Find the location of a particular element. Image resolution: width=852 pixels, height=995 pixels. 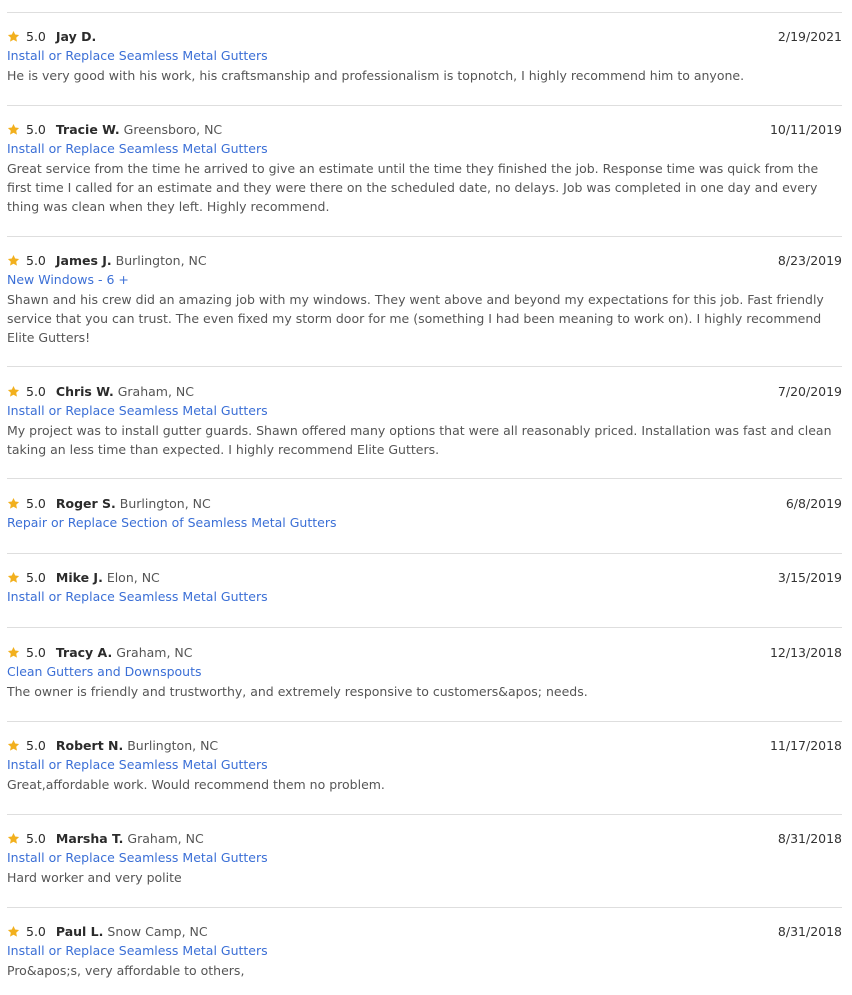

reviewer-name: James J. is located at coordinates (83, 260).